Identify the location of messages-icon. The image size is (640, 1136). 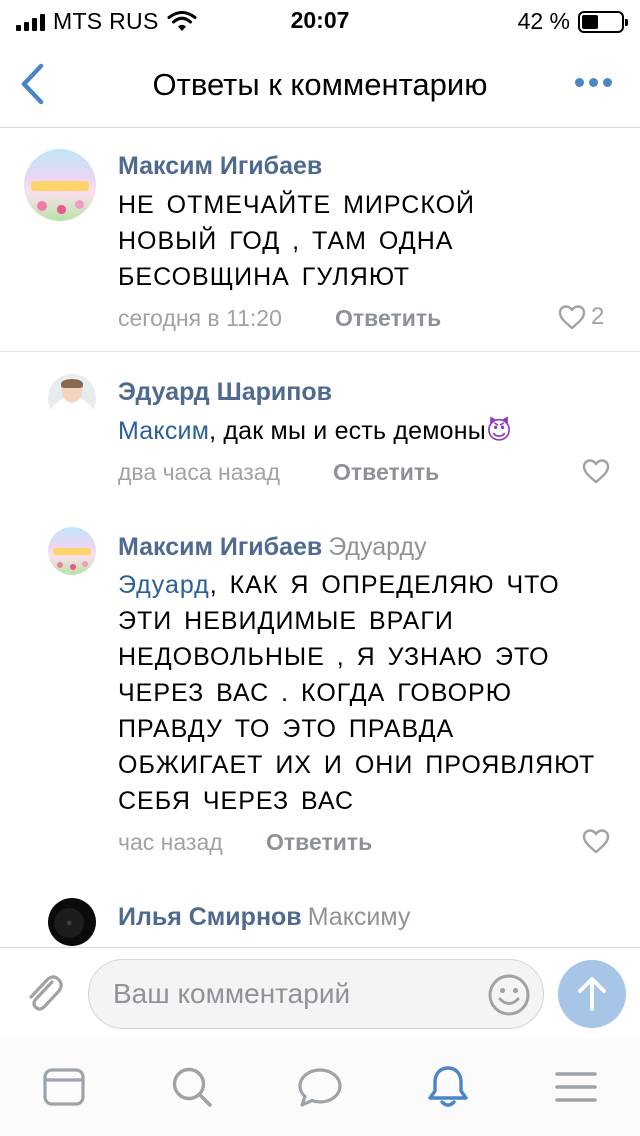
(320, 1087).